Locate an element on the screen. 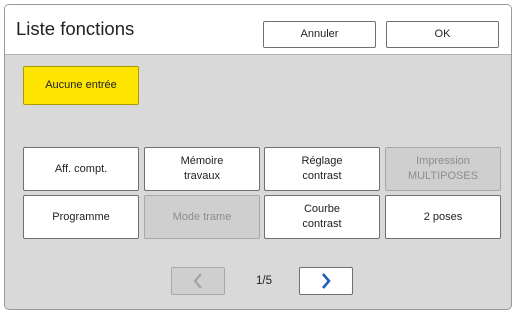 This screenshot has height=314, width=516. page-indicator: 1/5 is located at coordinates (264, 281).